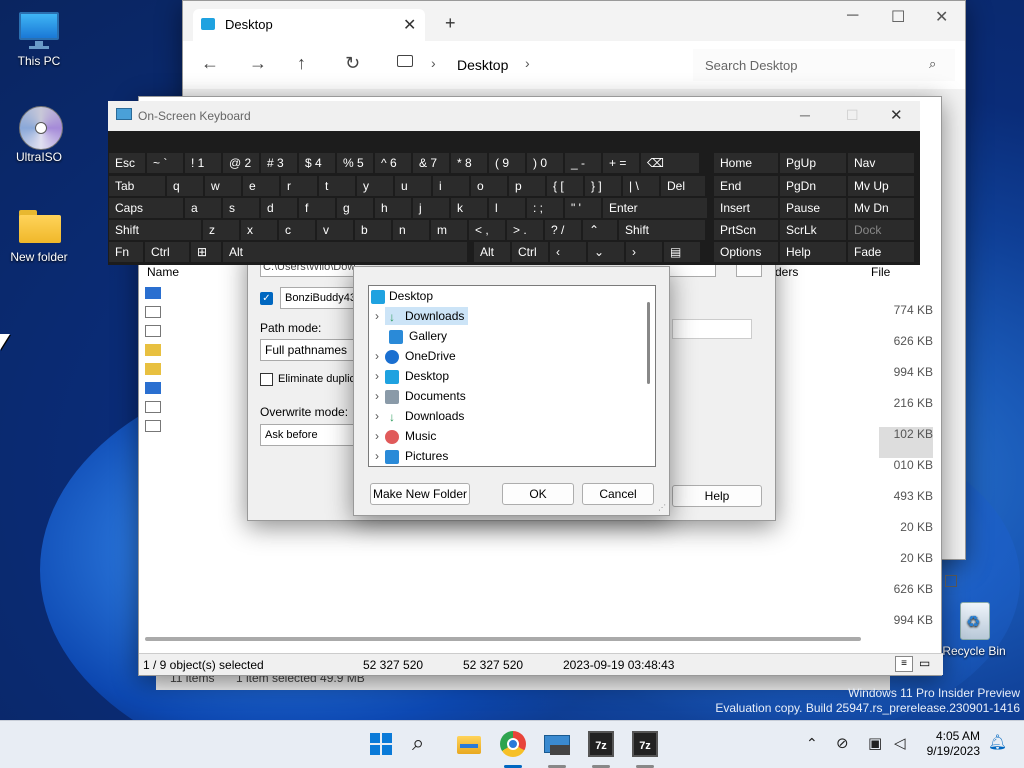 This screenshot has height=768, width=1024. What do you see at coordinates (431, 163) in the screenshot?
I see `osk-key: & 7` at bounding box center [431, 163].